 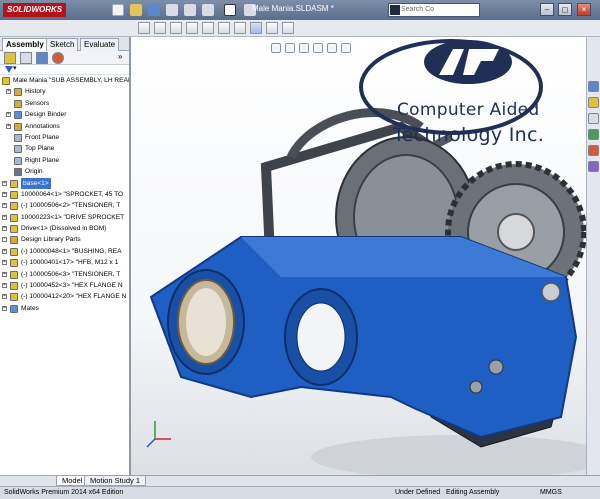 What do you see at coordinates (434, 10) in the screenshot?
I see `search-input: Search Co` at bounding box center [434, 10].